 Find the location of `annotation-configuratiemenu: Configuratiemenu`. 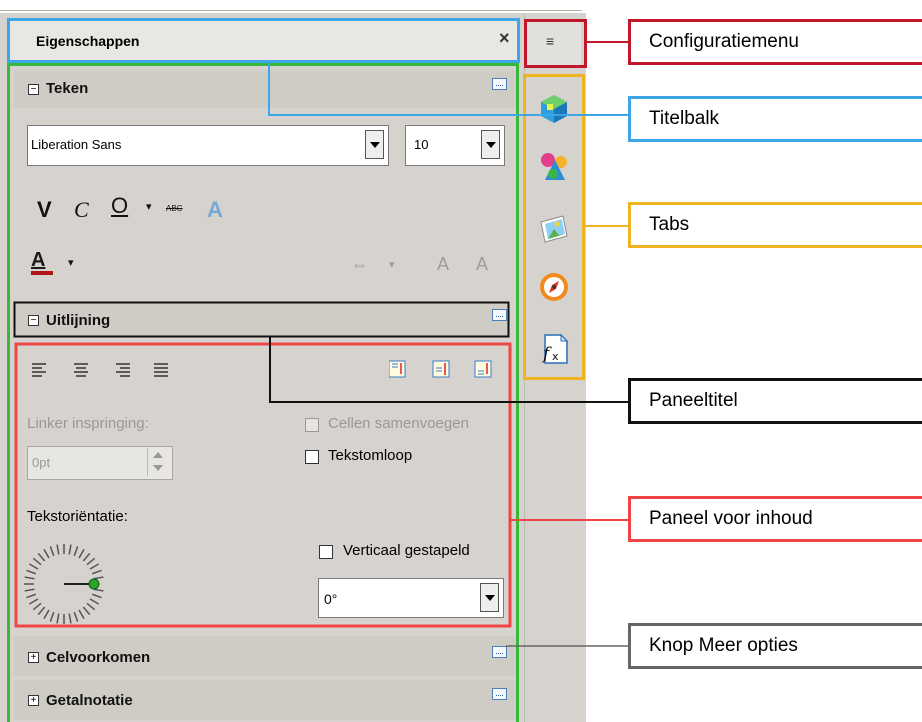

annotation-configuratiemenu: Configuratiemenu is located at coordinates (775, 42).